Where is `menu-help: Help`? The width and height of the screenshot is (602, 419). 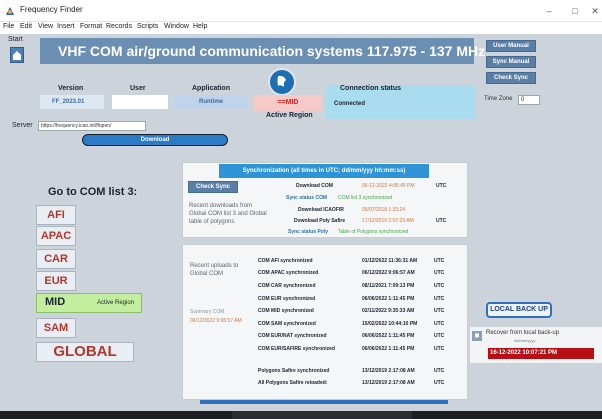
menu-help: Help is located at coordinates (200, 26).